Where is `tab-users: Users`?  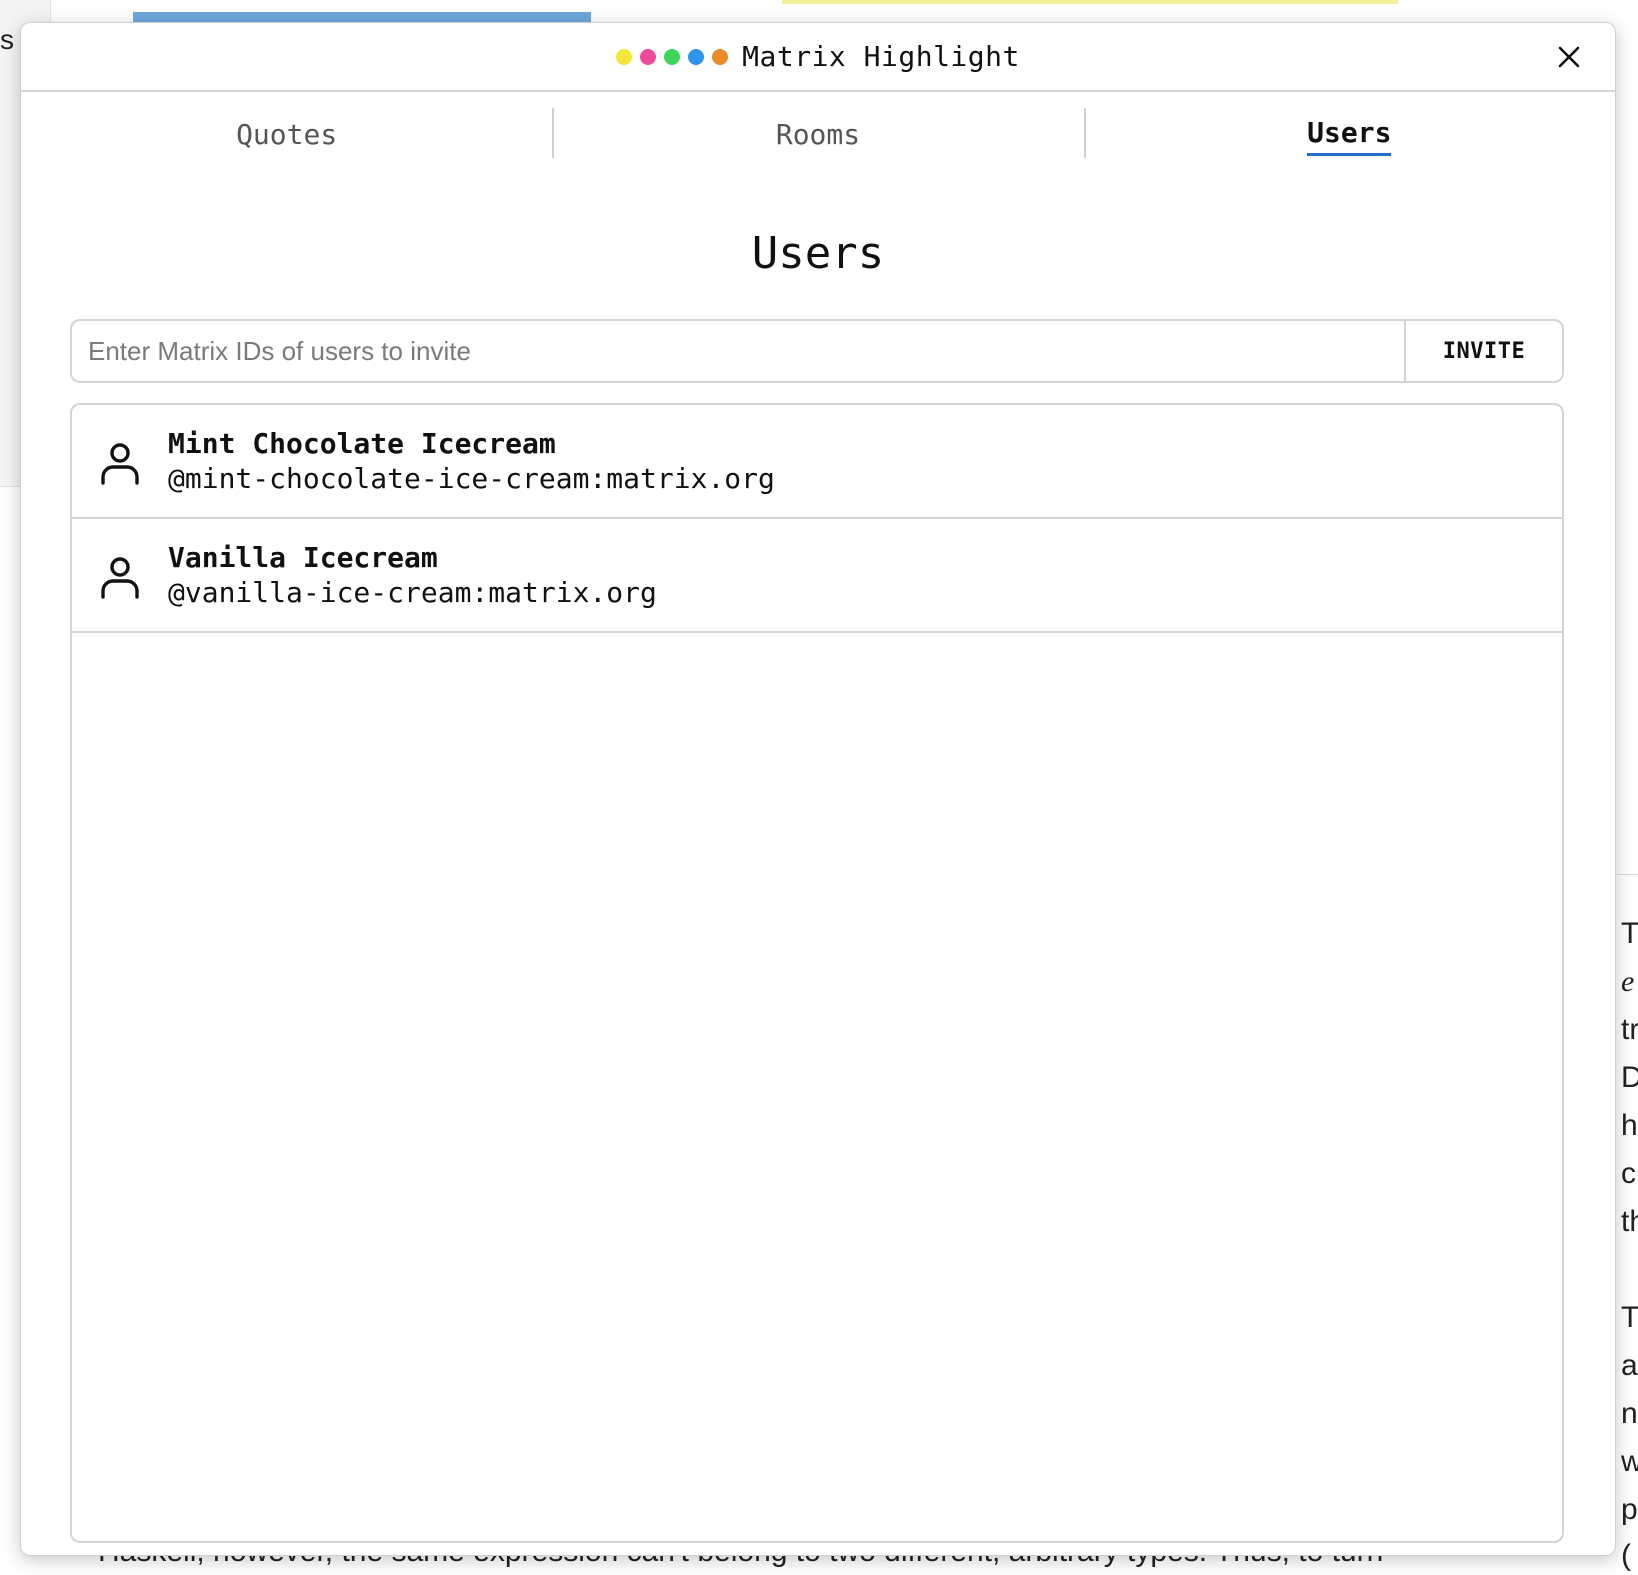
tab-users: Users is located at coordinates (1349, 136).